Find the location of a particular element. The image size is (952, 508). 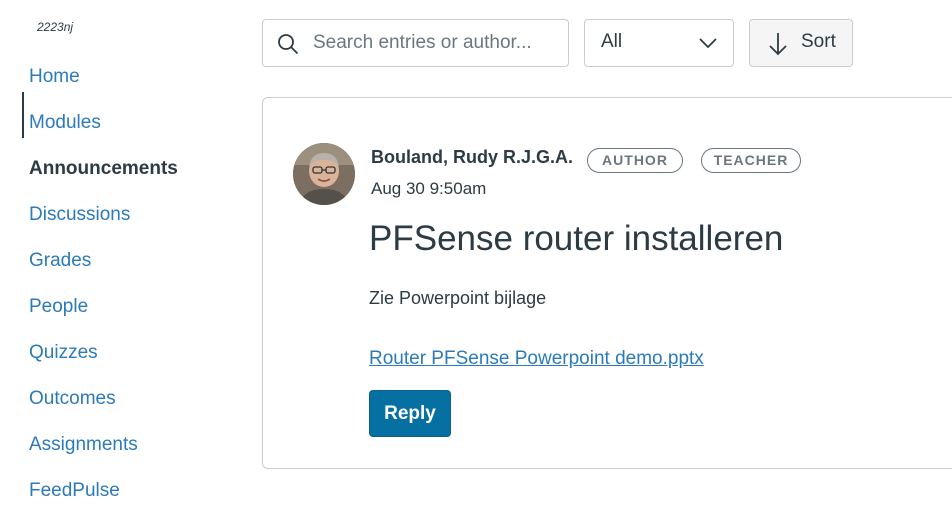

filter-value: All is located at coordinates (612, 41).